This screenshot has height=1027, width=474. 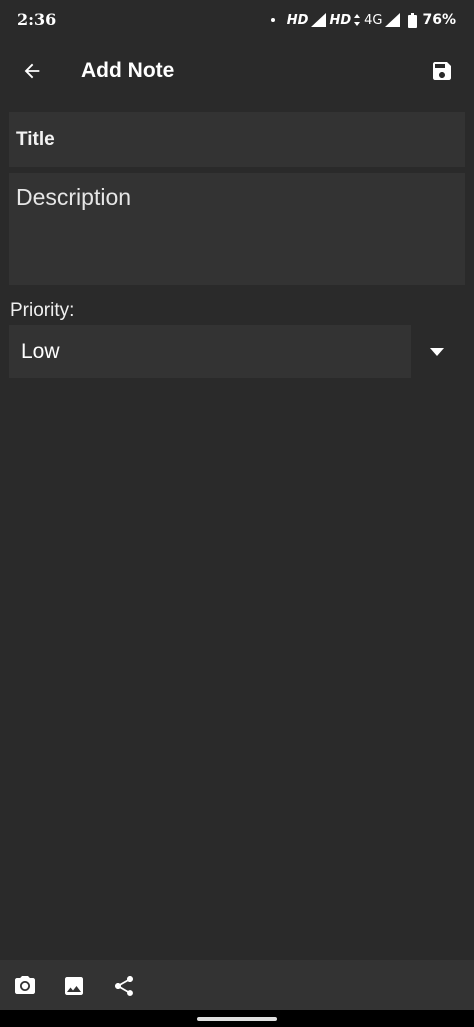 I want to click on priority-dropdown-toggle, so click(x=437, y=352).